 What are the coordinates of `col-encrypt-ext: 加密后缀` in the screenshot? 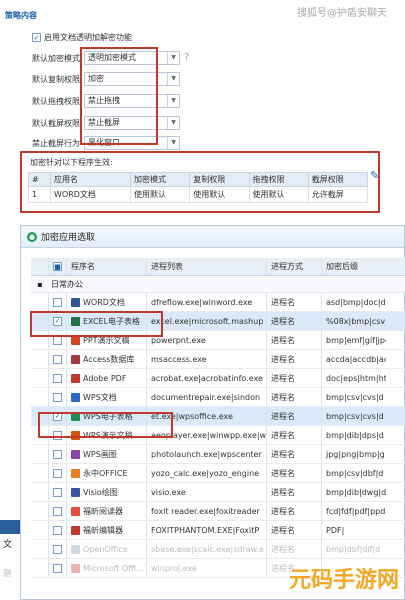 It's located at (354, 266).